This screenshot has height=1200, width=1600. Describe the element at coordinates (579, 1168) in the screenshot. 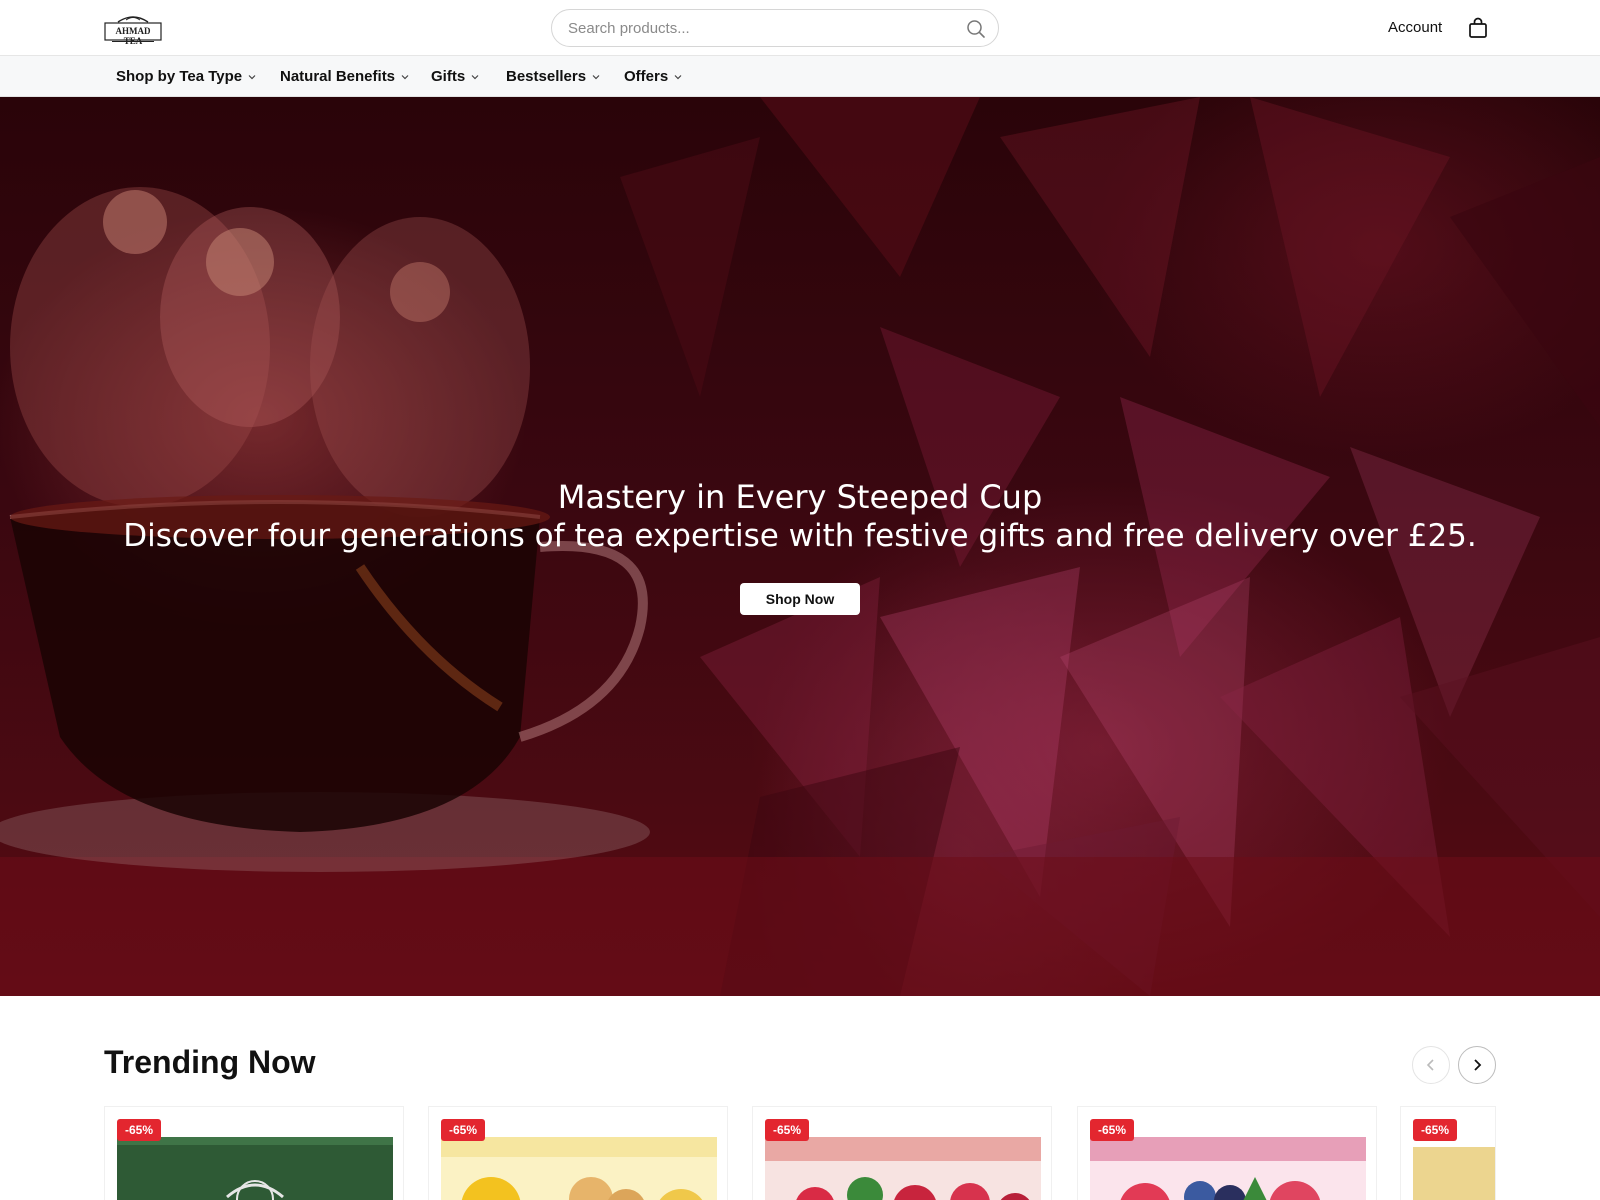

I see `product-image-lemon-ginger-box` at that location.